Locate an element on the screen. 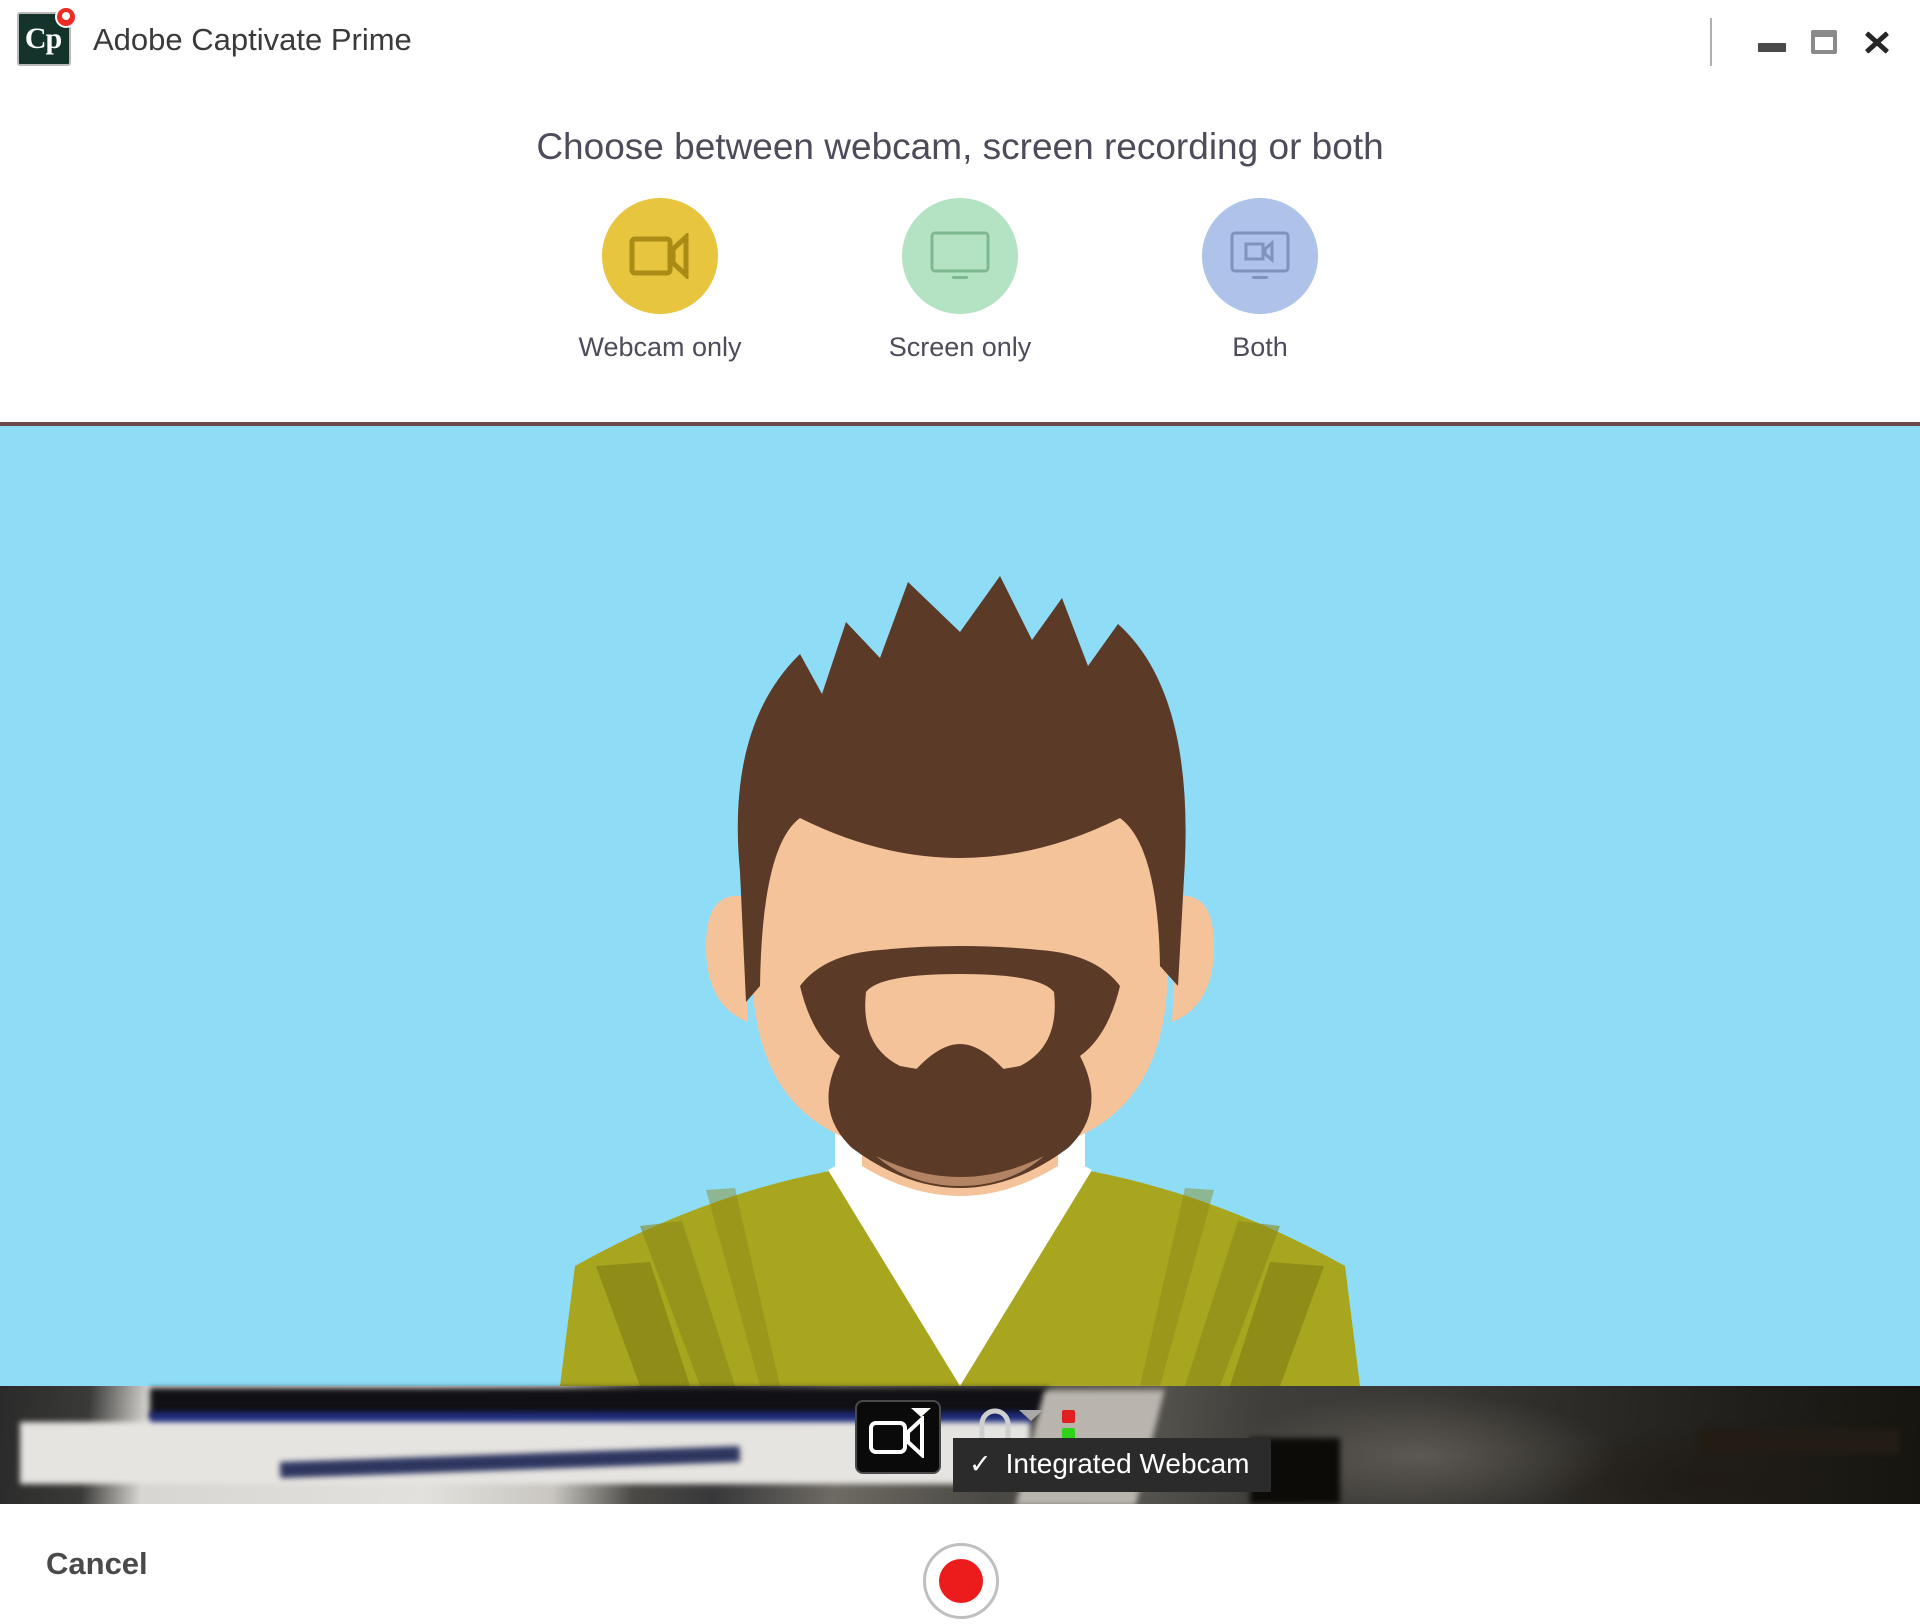 Image resolution: width=1920 pixels, height=1624 pixels. cancel-button: Cancel is located at coordinates (97, 1564).